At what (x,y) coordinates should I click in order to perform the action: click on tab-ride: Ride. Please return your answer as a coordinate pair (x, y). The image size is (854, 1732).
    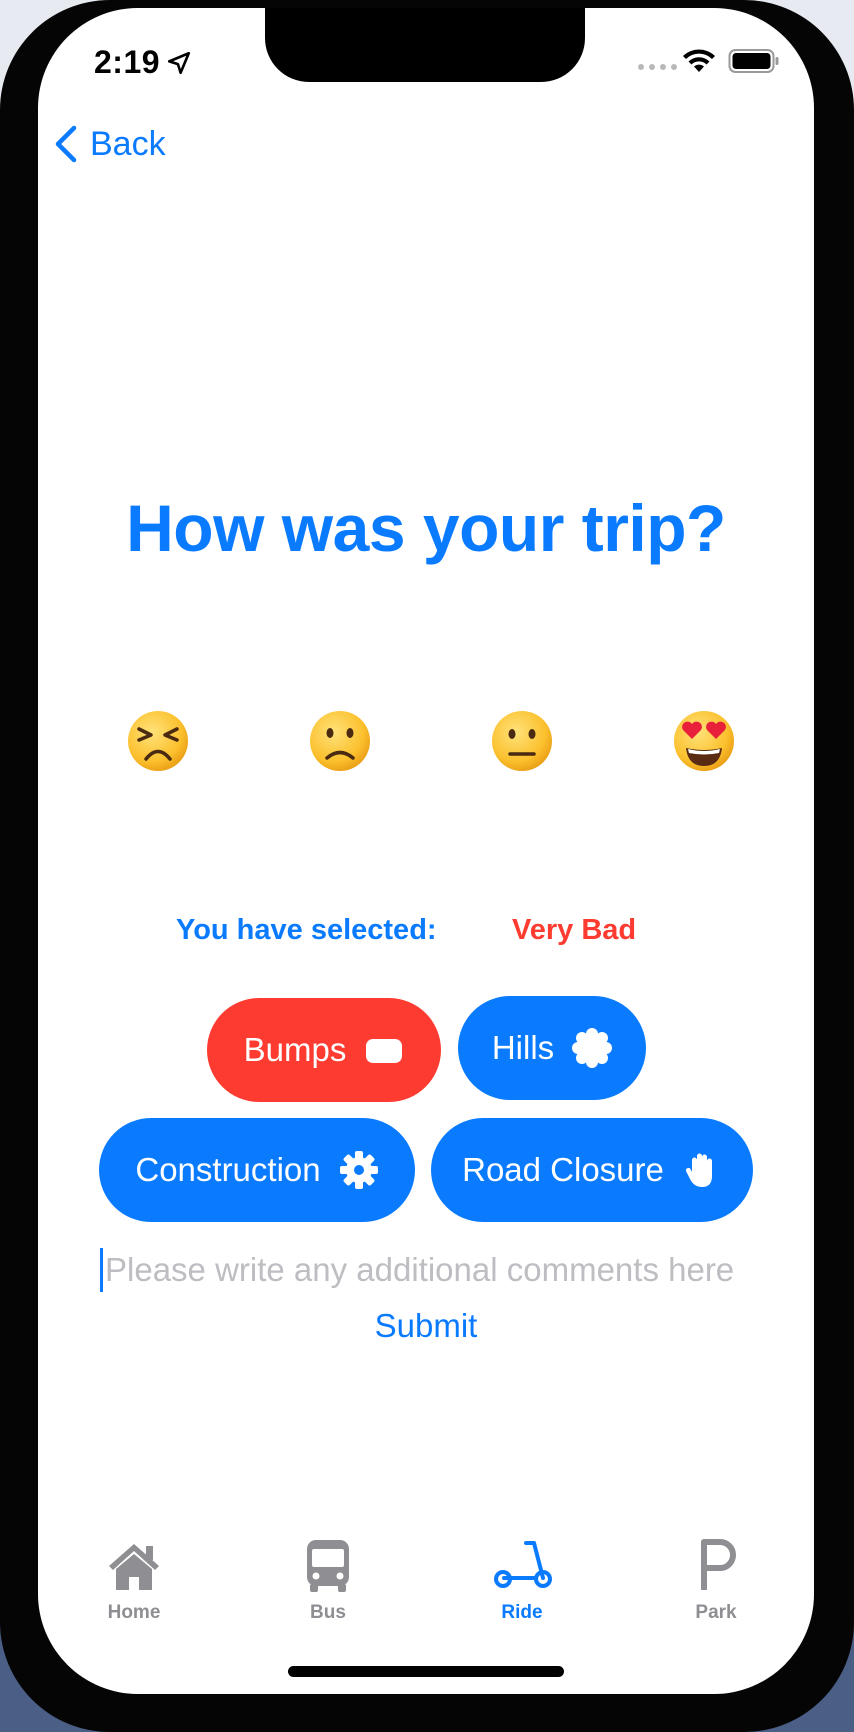
    Looking at the image, I should click on (522, 1581).